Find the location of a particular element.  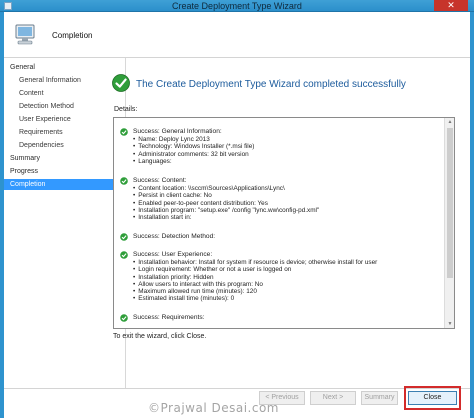

scroll-down-icon: ▼ is located at coordinates (450, 324).